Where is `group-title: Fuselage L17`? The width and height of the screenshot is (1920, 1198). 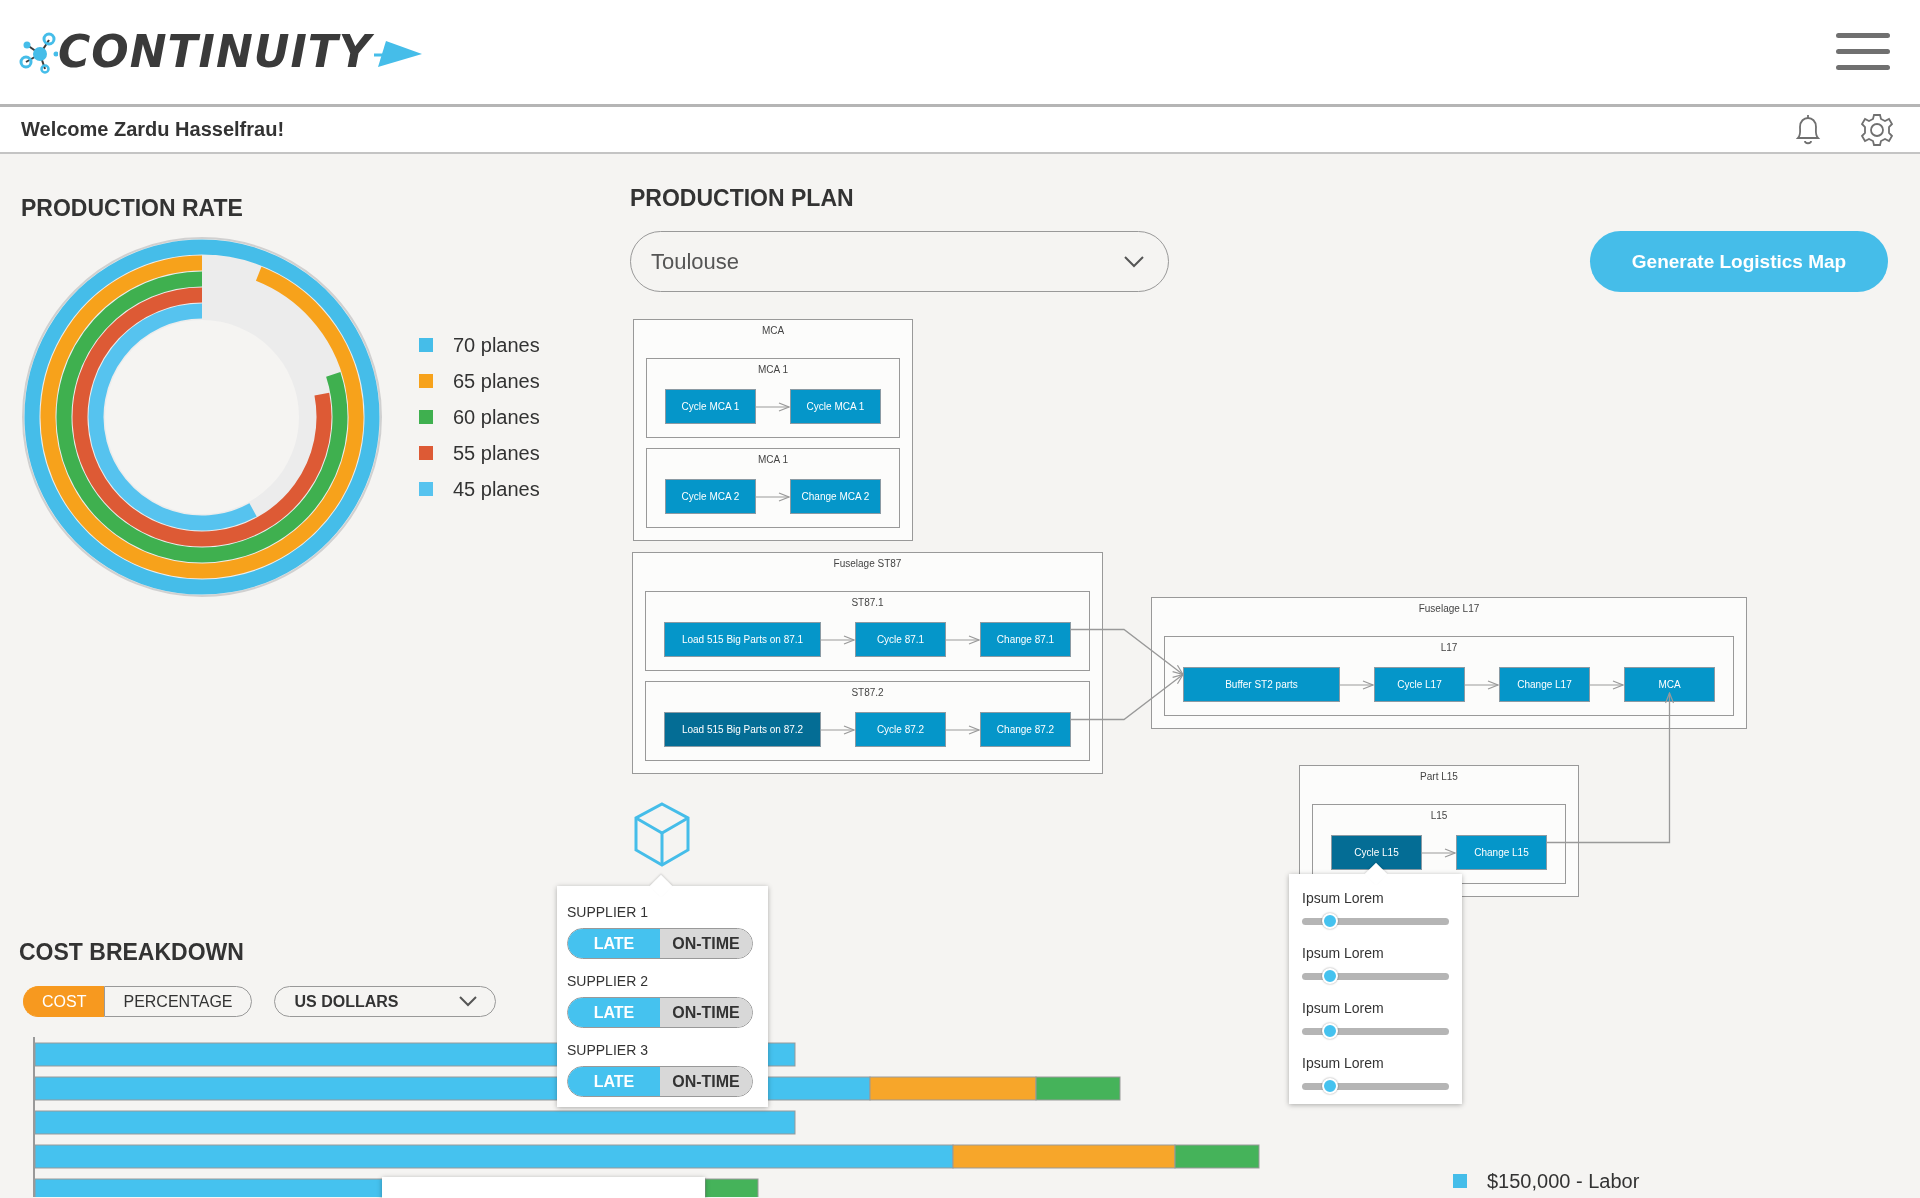
group-title: Fuselage L17 is located at coordinates (1449, 609).